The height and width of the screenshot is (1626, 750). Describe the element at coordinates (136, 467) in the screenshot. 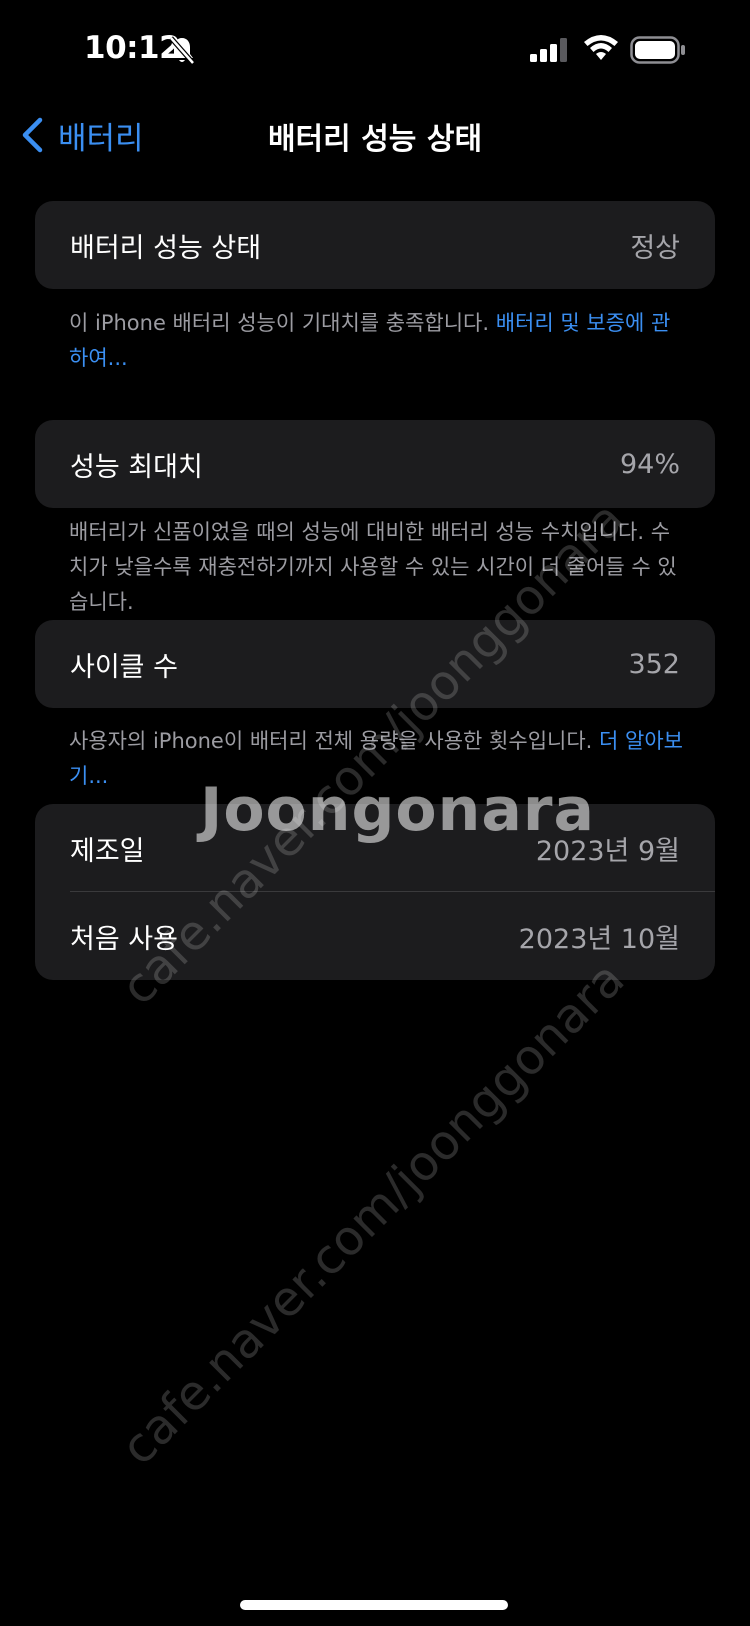

I see `maximum-capacity-label: 성능 최대치` at that location.